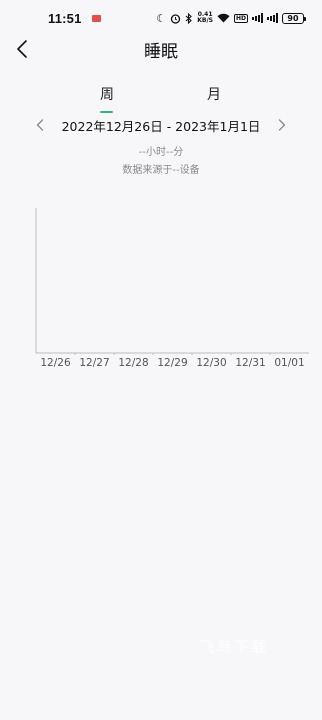  I want to click on back-button, so click(22, 49).